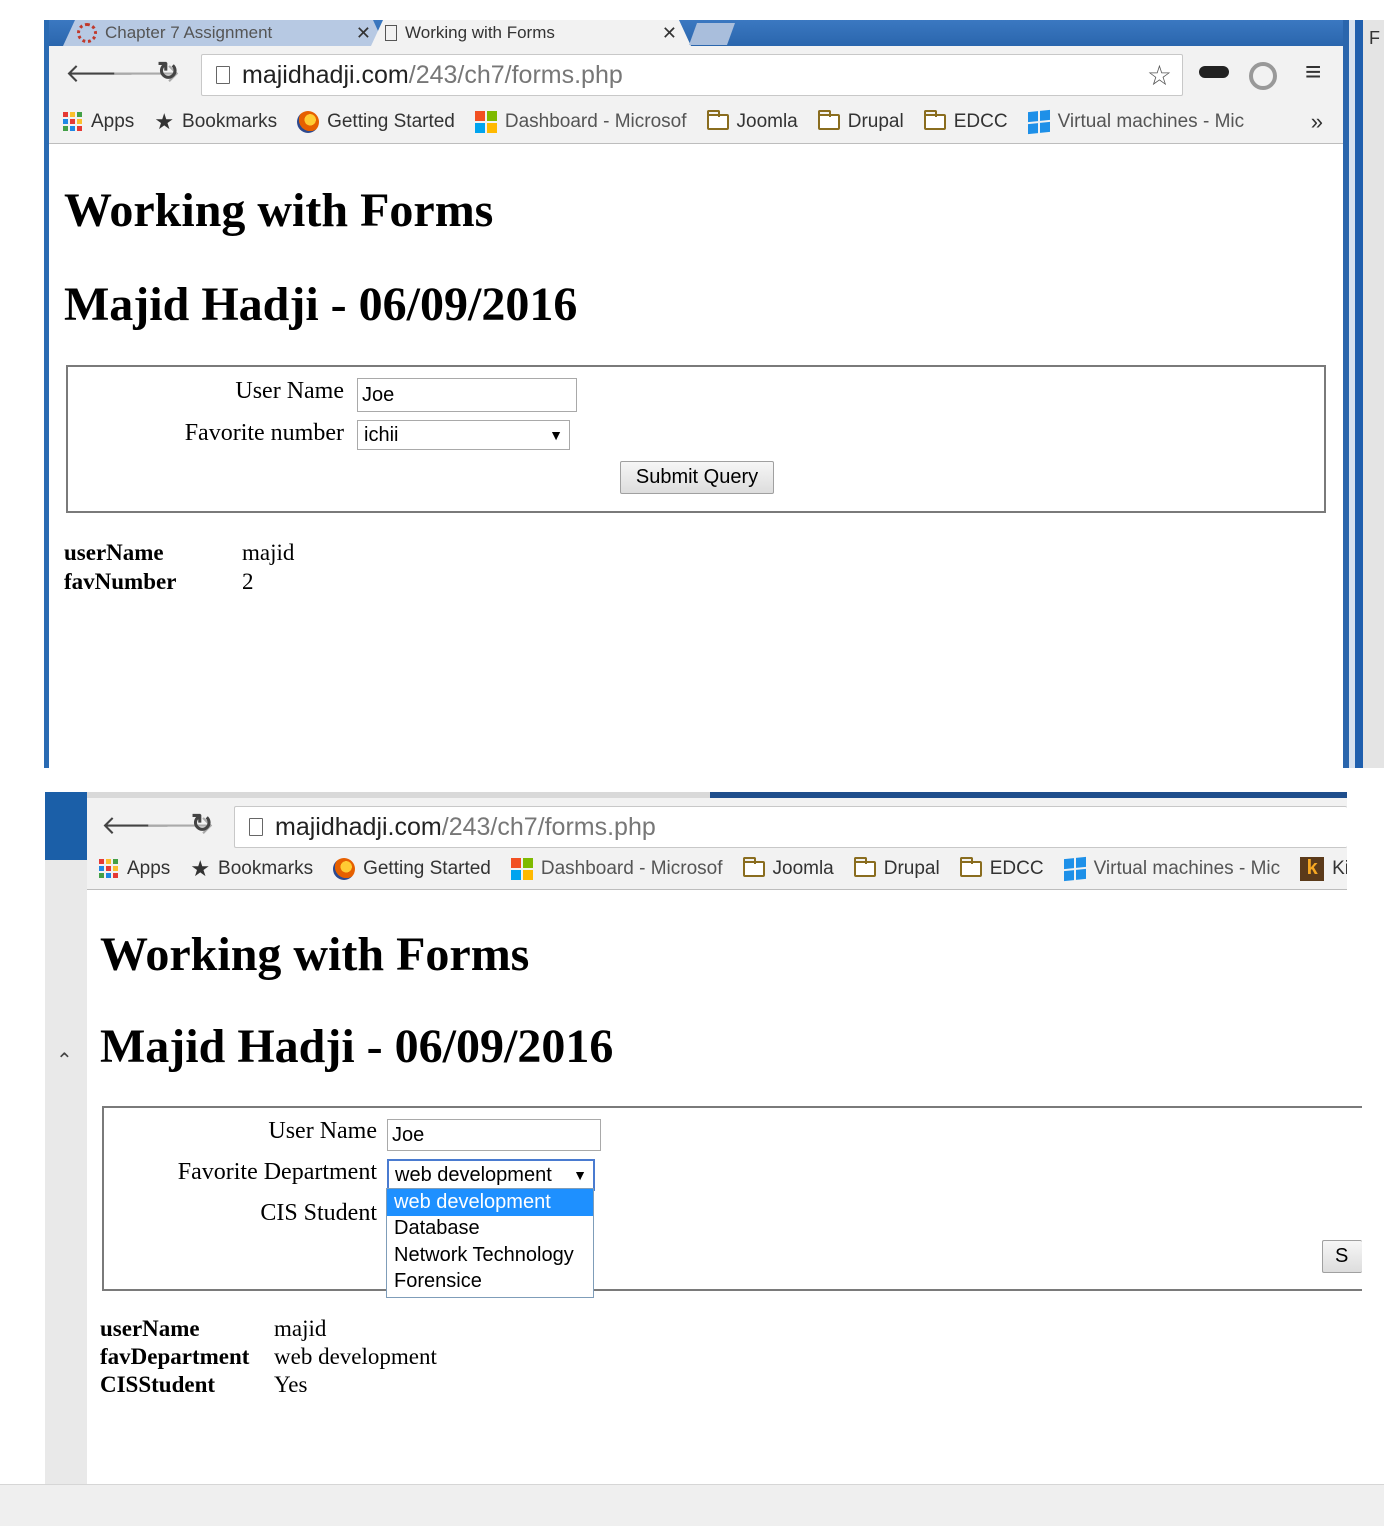 The image size is (1384, 1526). What do you see at coordinates (46, 394) in the screenshot?
I see `window-frame-left` at bounding box center [46, 394].